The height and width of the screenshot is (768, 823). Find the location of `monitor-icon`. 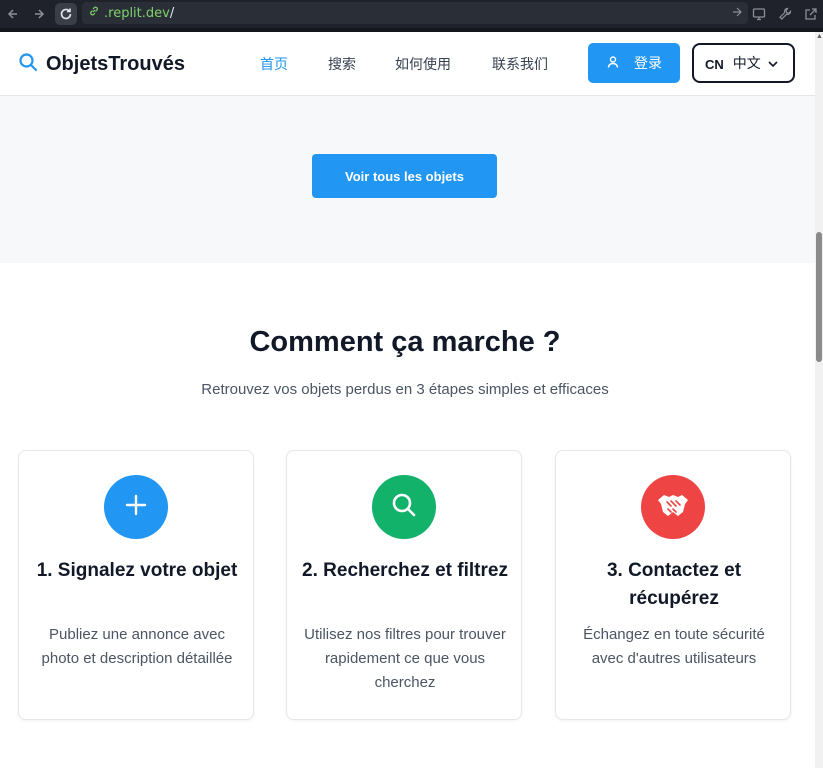

monitor-icon is located at coordinates (759, 14).